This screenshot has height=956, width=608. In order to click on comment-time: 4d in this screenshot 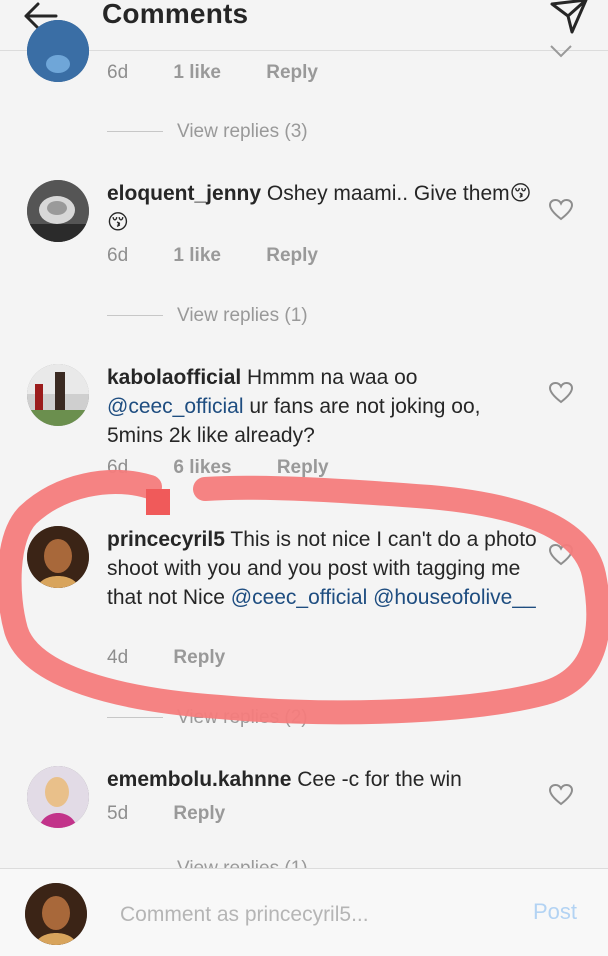, I will do `click(118, 657)`.